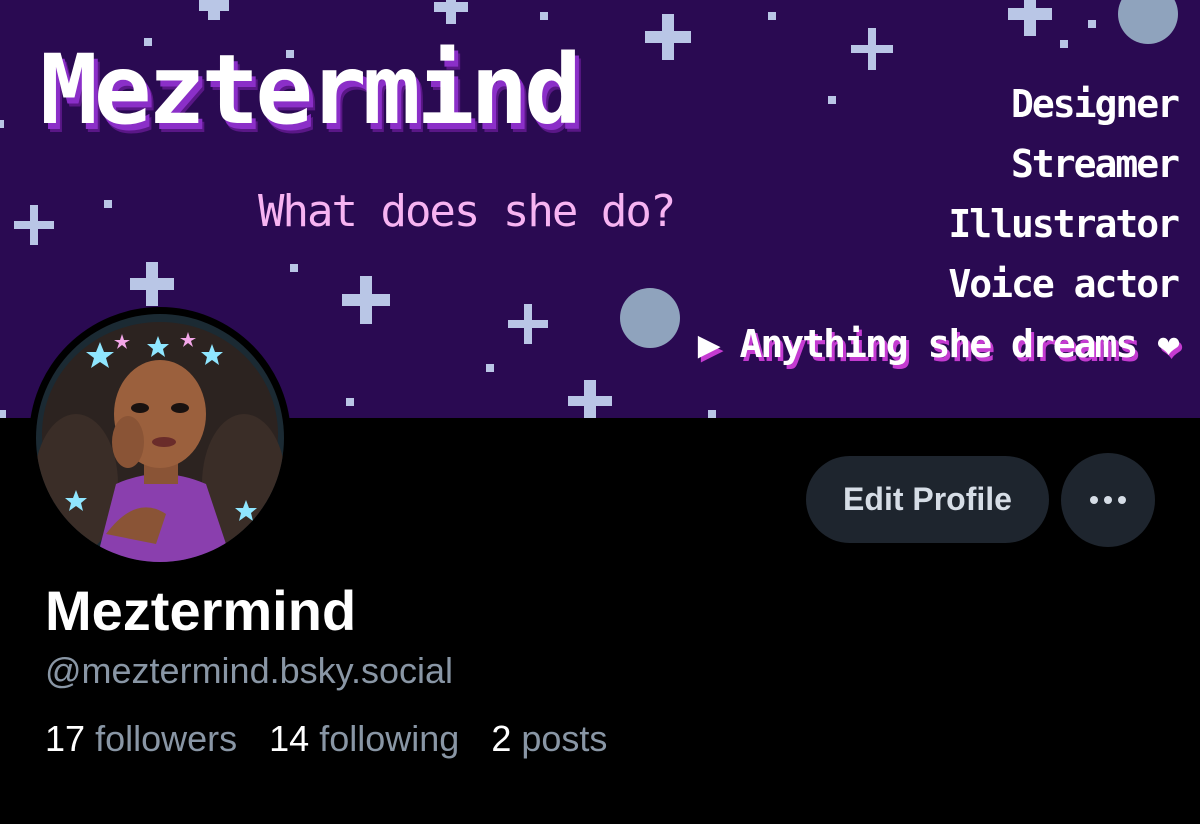  I want to click on display-name: Meztermind, so click(201, 610).